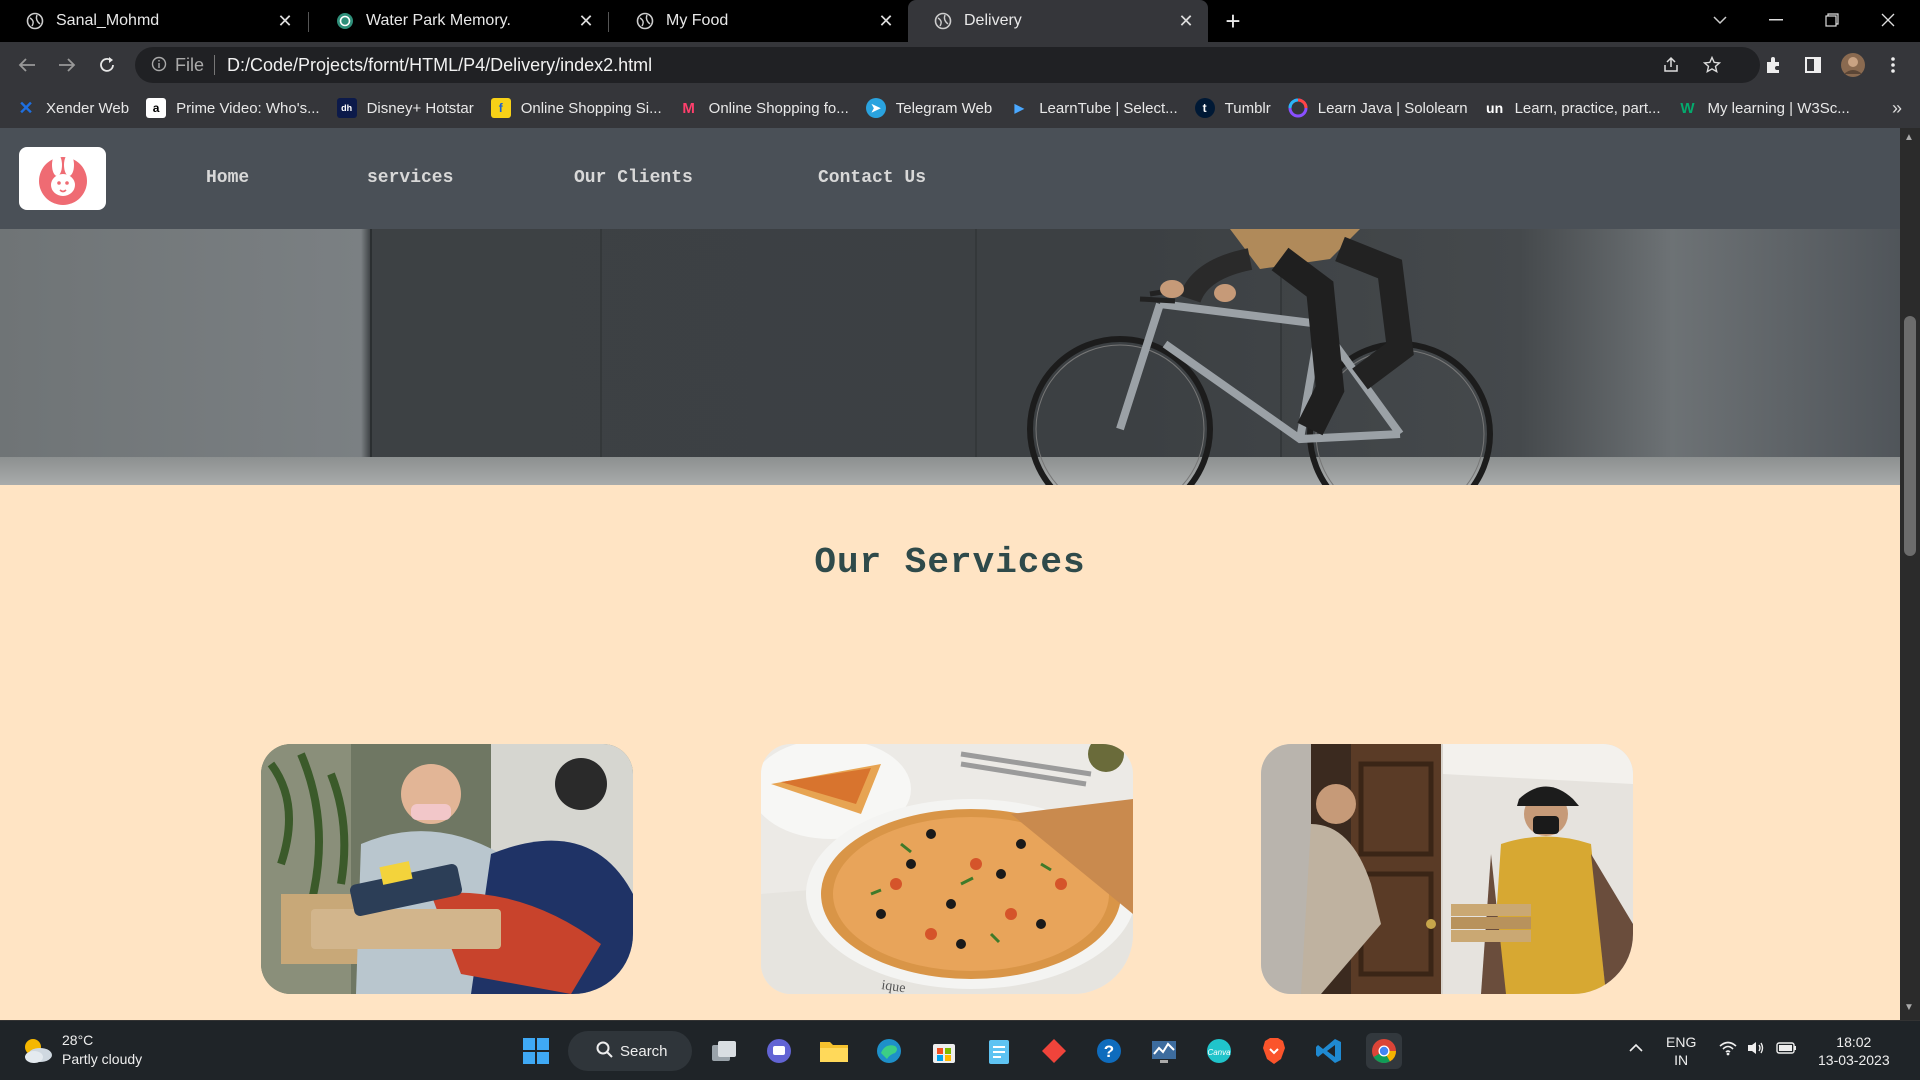 Image resolution: width=1920 pixels, height=1080 pixels. I want to click on scroll-up-arrow-icon: ▲, so click(1909, 137).